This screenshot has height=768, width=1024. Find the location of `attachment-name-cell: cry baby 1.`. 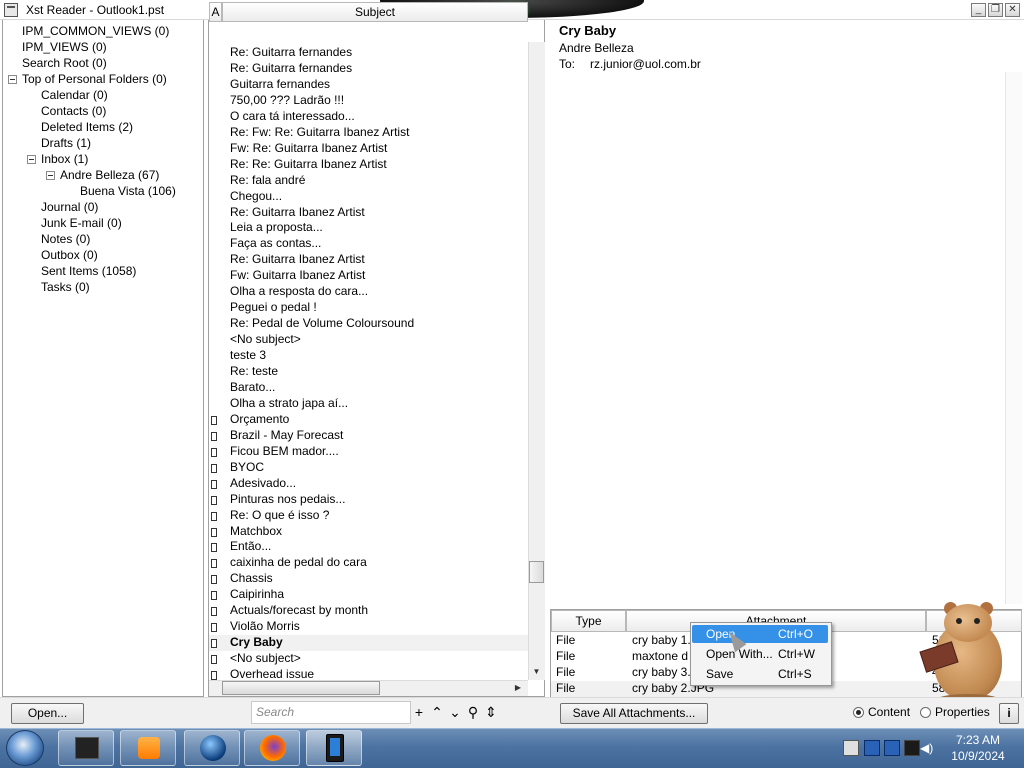

attachment-name-cell: cry baby 1. is located at coordinates (661, 640).